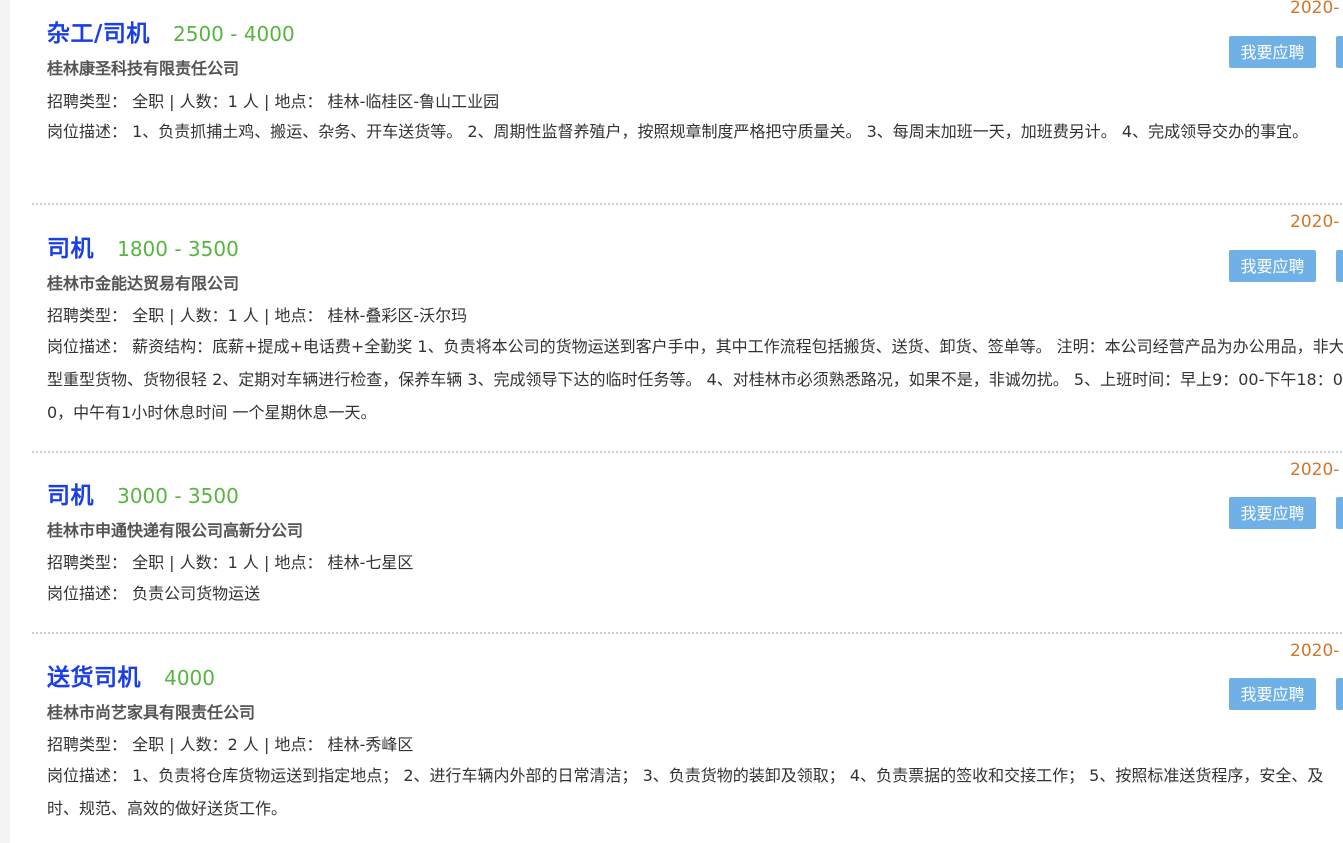  Describe the element at coordinates (178, 249) in the screenshot. I see `job-salary: 1800 - 3500` at that location.